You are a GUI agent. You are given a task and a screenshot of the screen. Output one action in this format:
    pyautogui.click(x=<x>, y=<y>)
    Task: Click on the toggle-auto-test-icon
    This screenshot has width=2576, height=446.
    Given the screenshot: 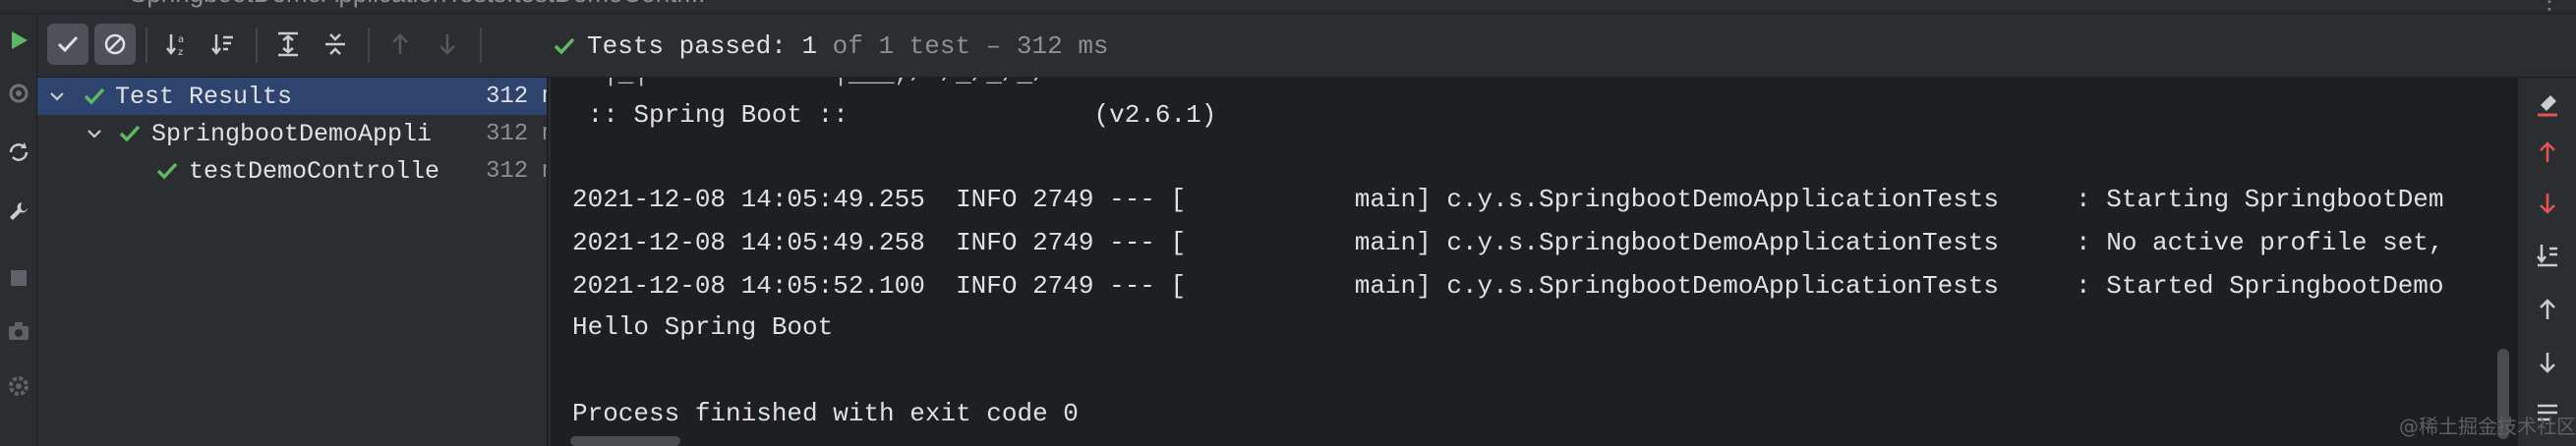 What is the action you would take?
    pyautogui.click(x=18, y=153)
    